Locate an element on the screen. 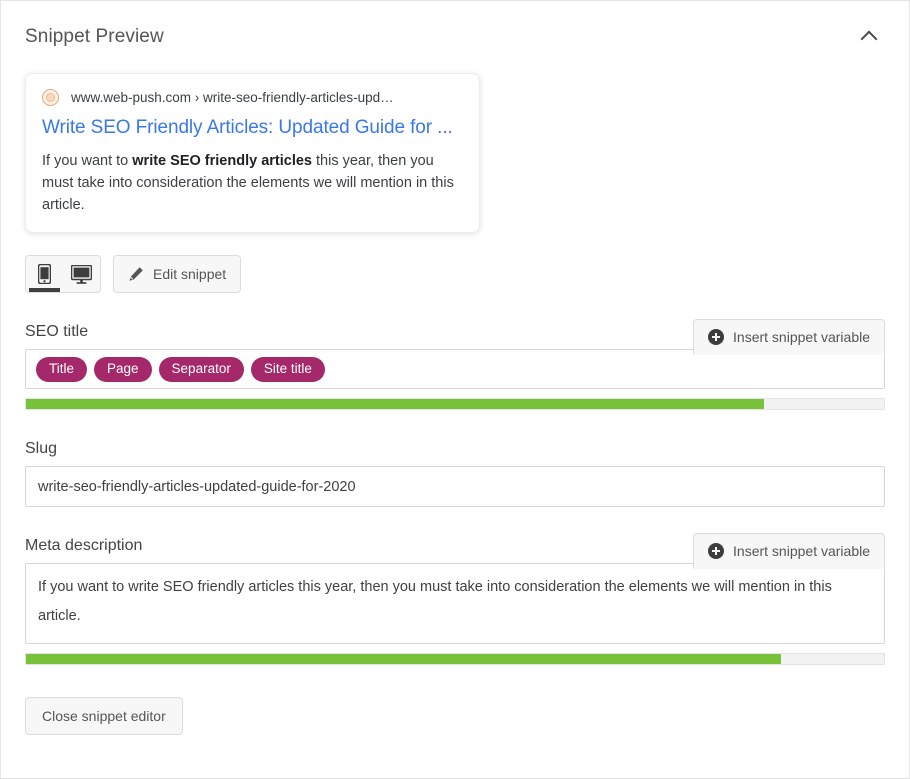 The width and height of the screenshot is (910, 779). collapse-panel-button is located at coordinates (869, 37).